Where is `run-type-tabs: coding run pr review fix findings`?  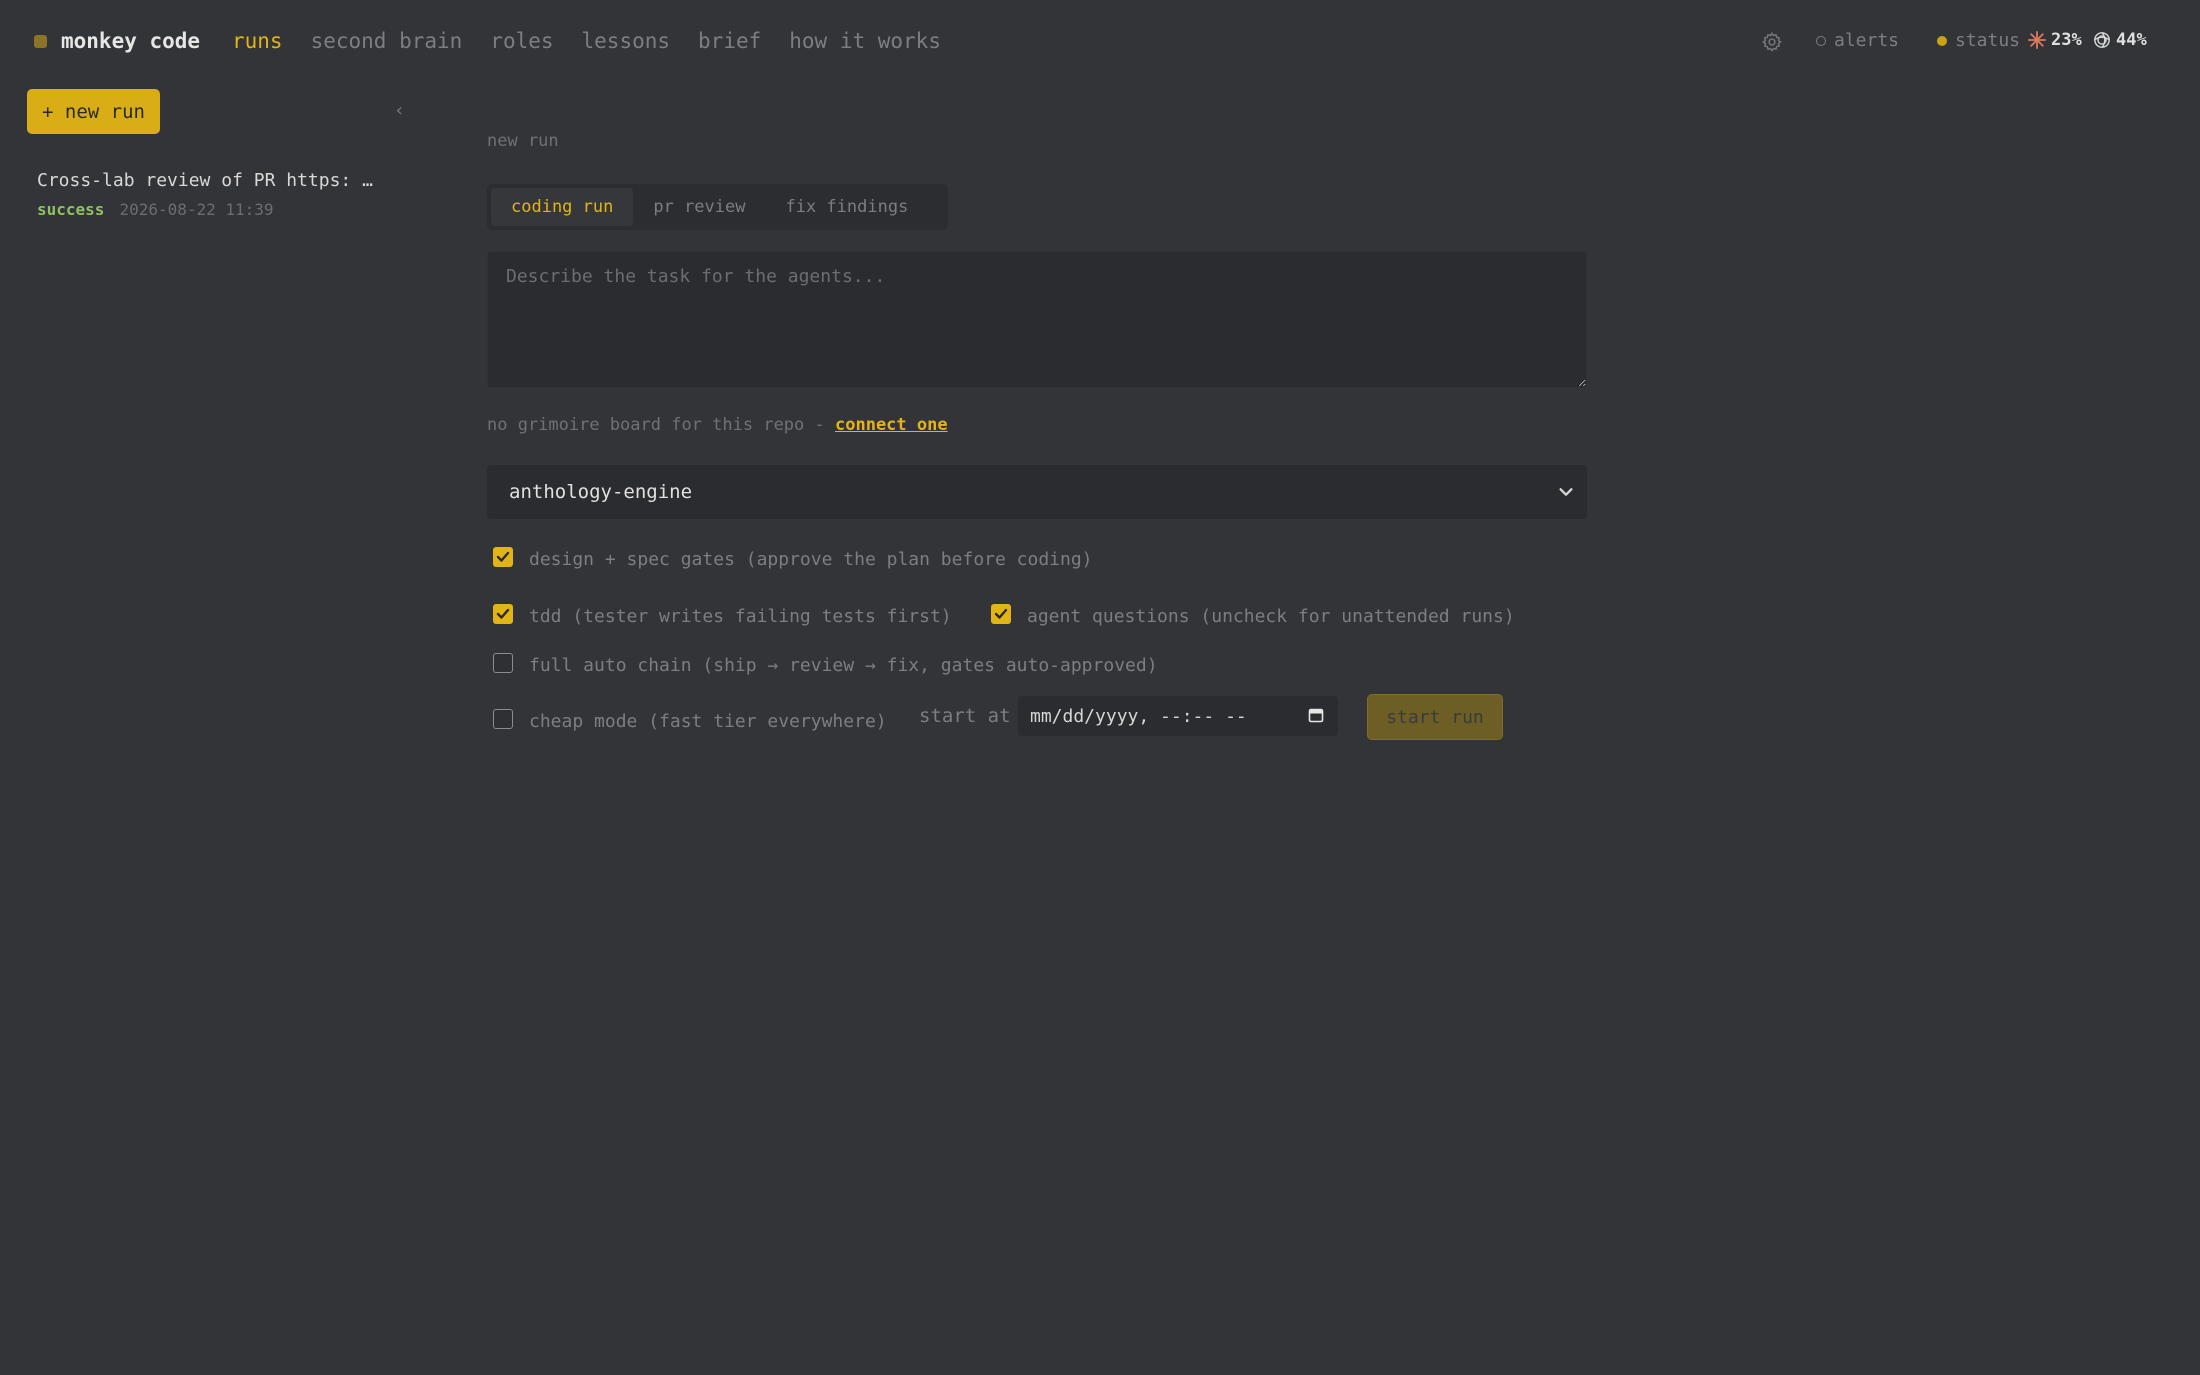
run-type-tabs: coding run pr review fix findings is located at coordinates (717, 207).